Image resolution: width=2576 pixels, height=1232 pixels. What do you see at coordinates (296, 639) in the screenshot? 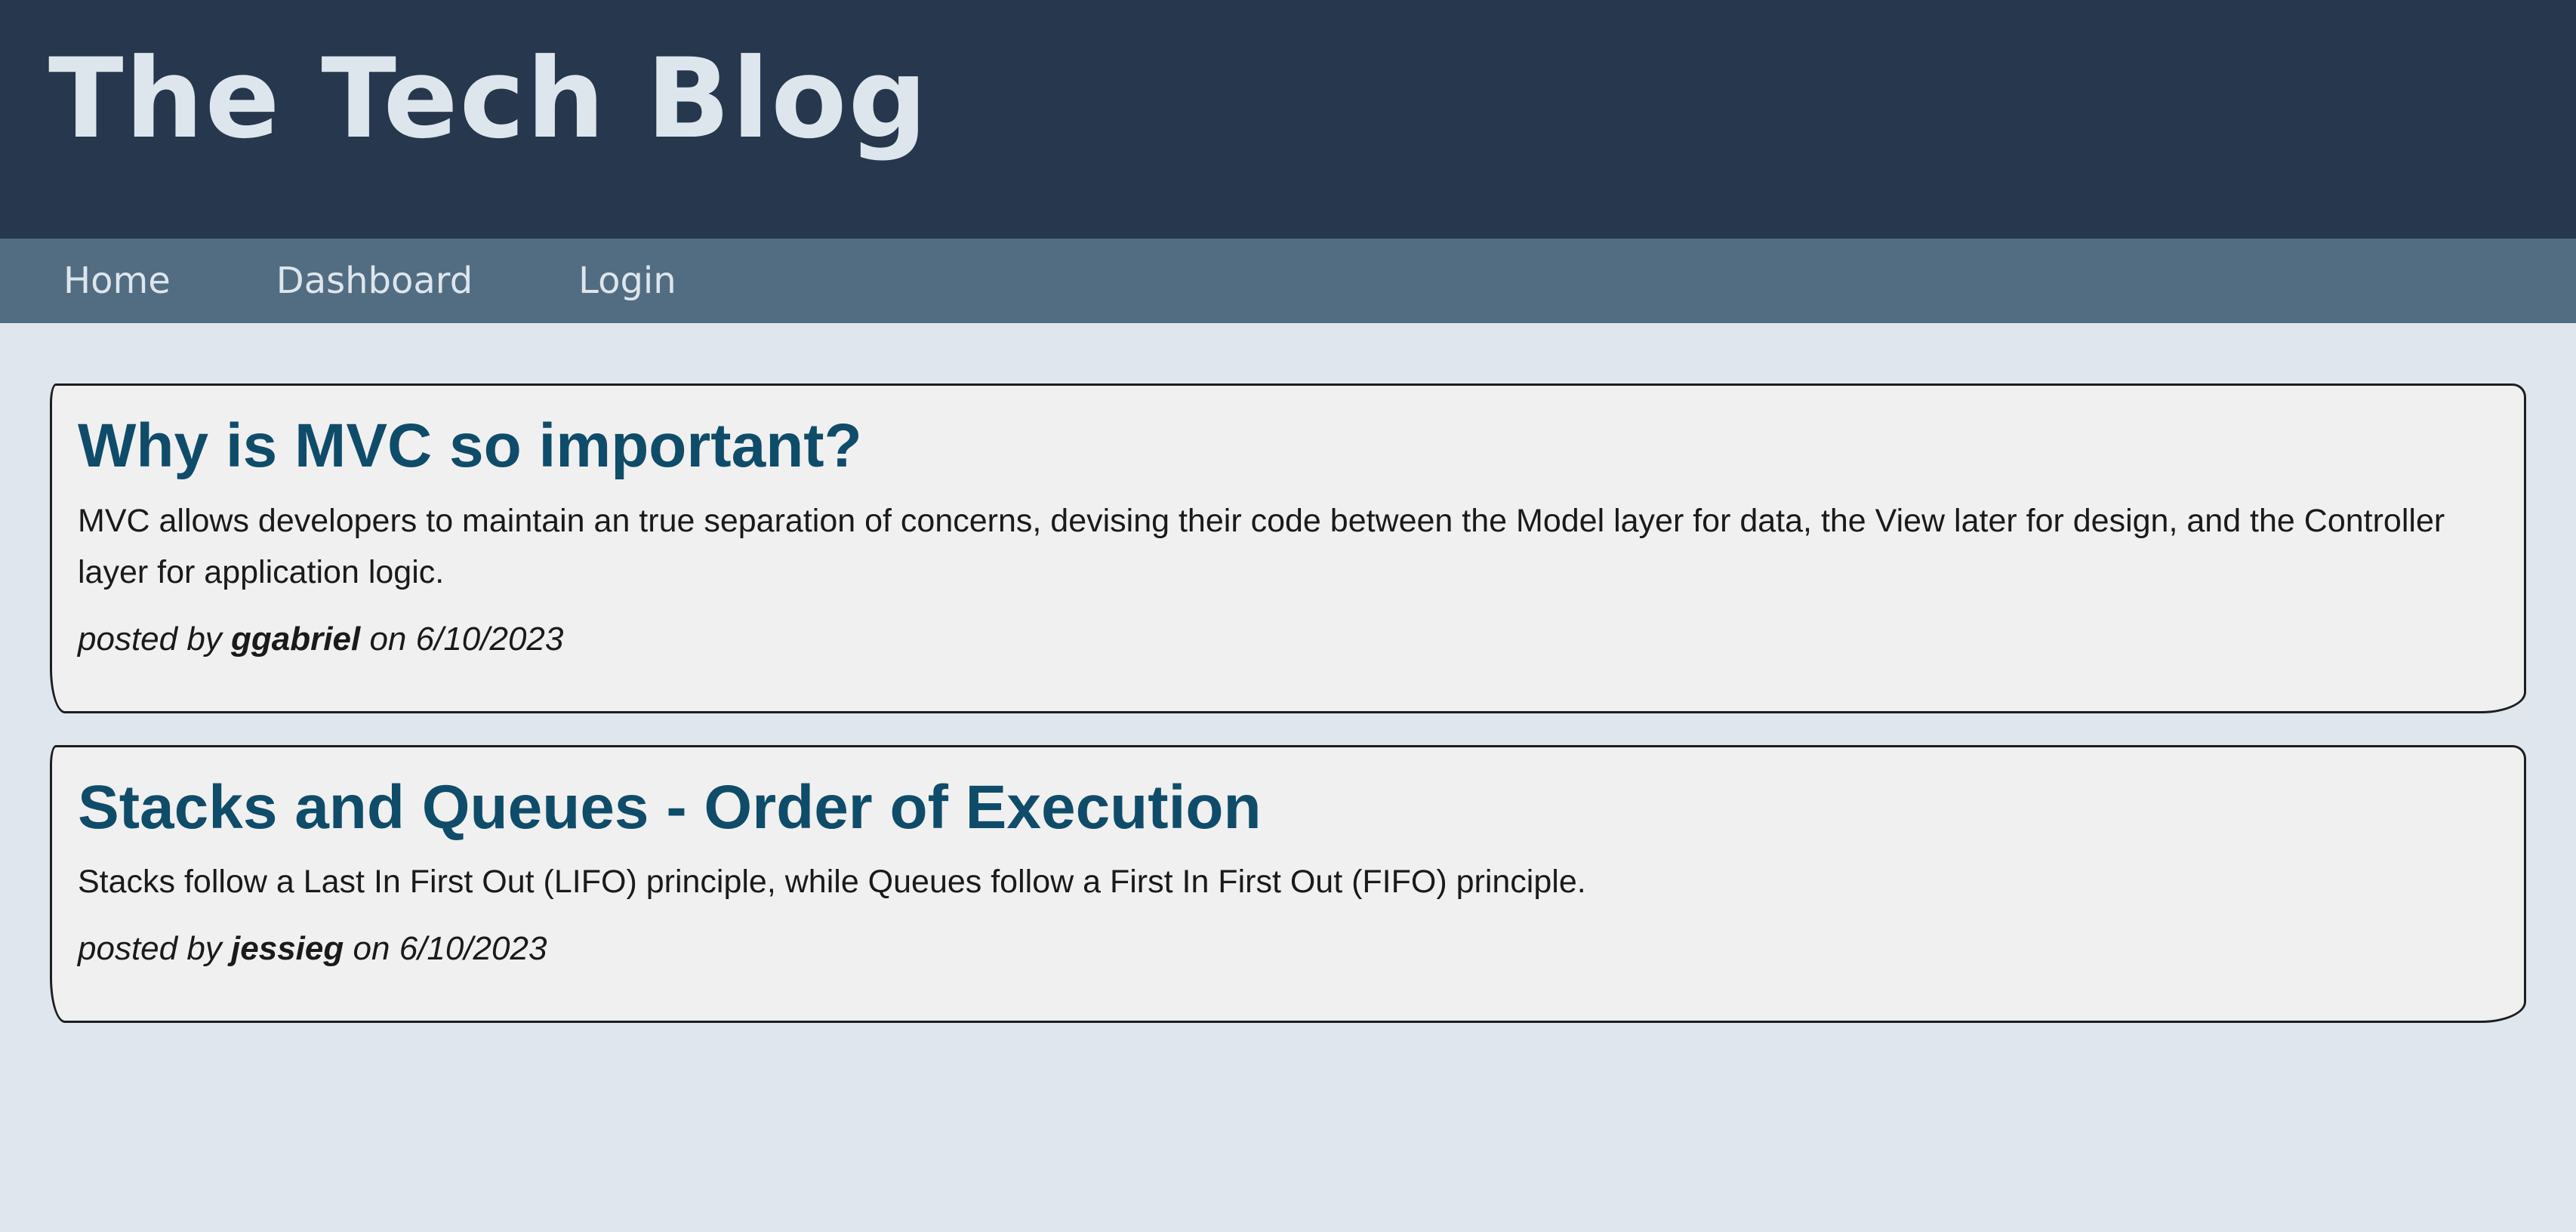
I see `post-author: ggabriel` at bounding box center [296, 639].